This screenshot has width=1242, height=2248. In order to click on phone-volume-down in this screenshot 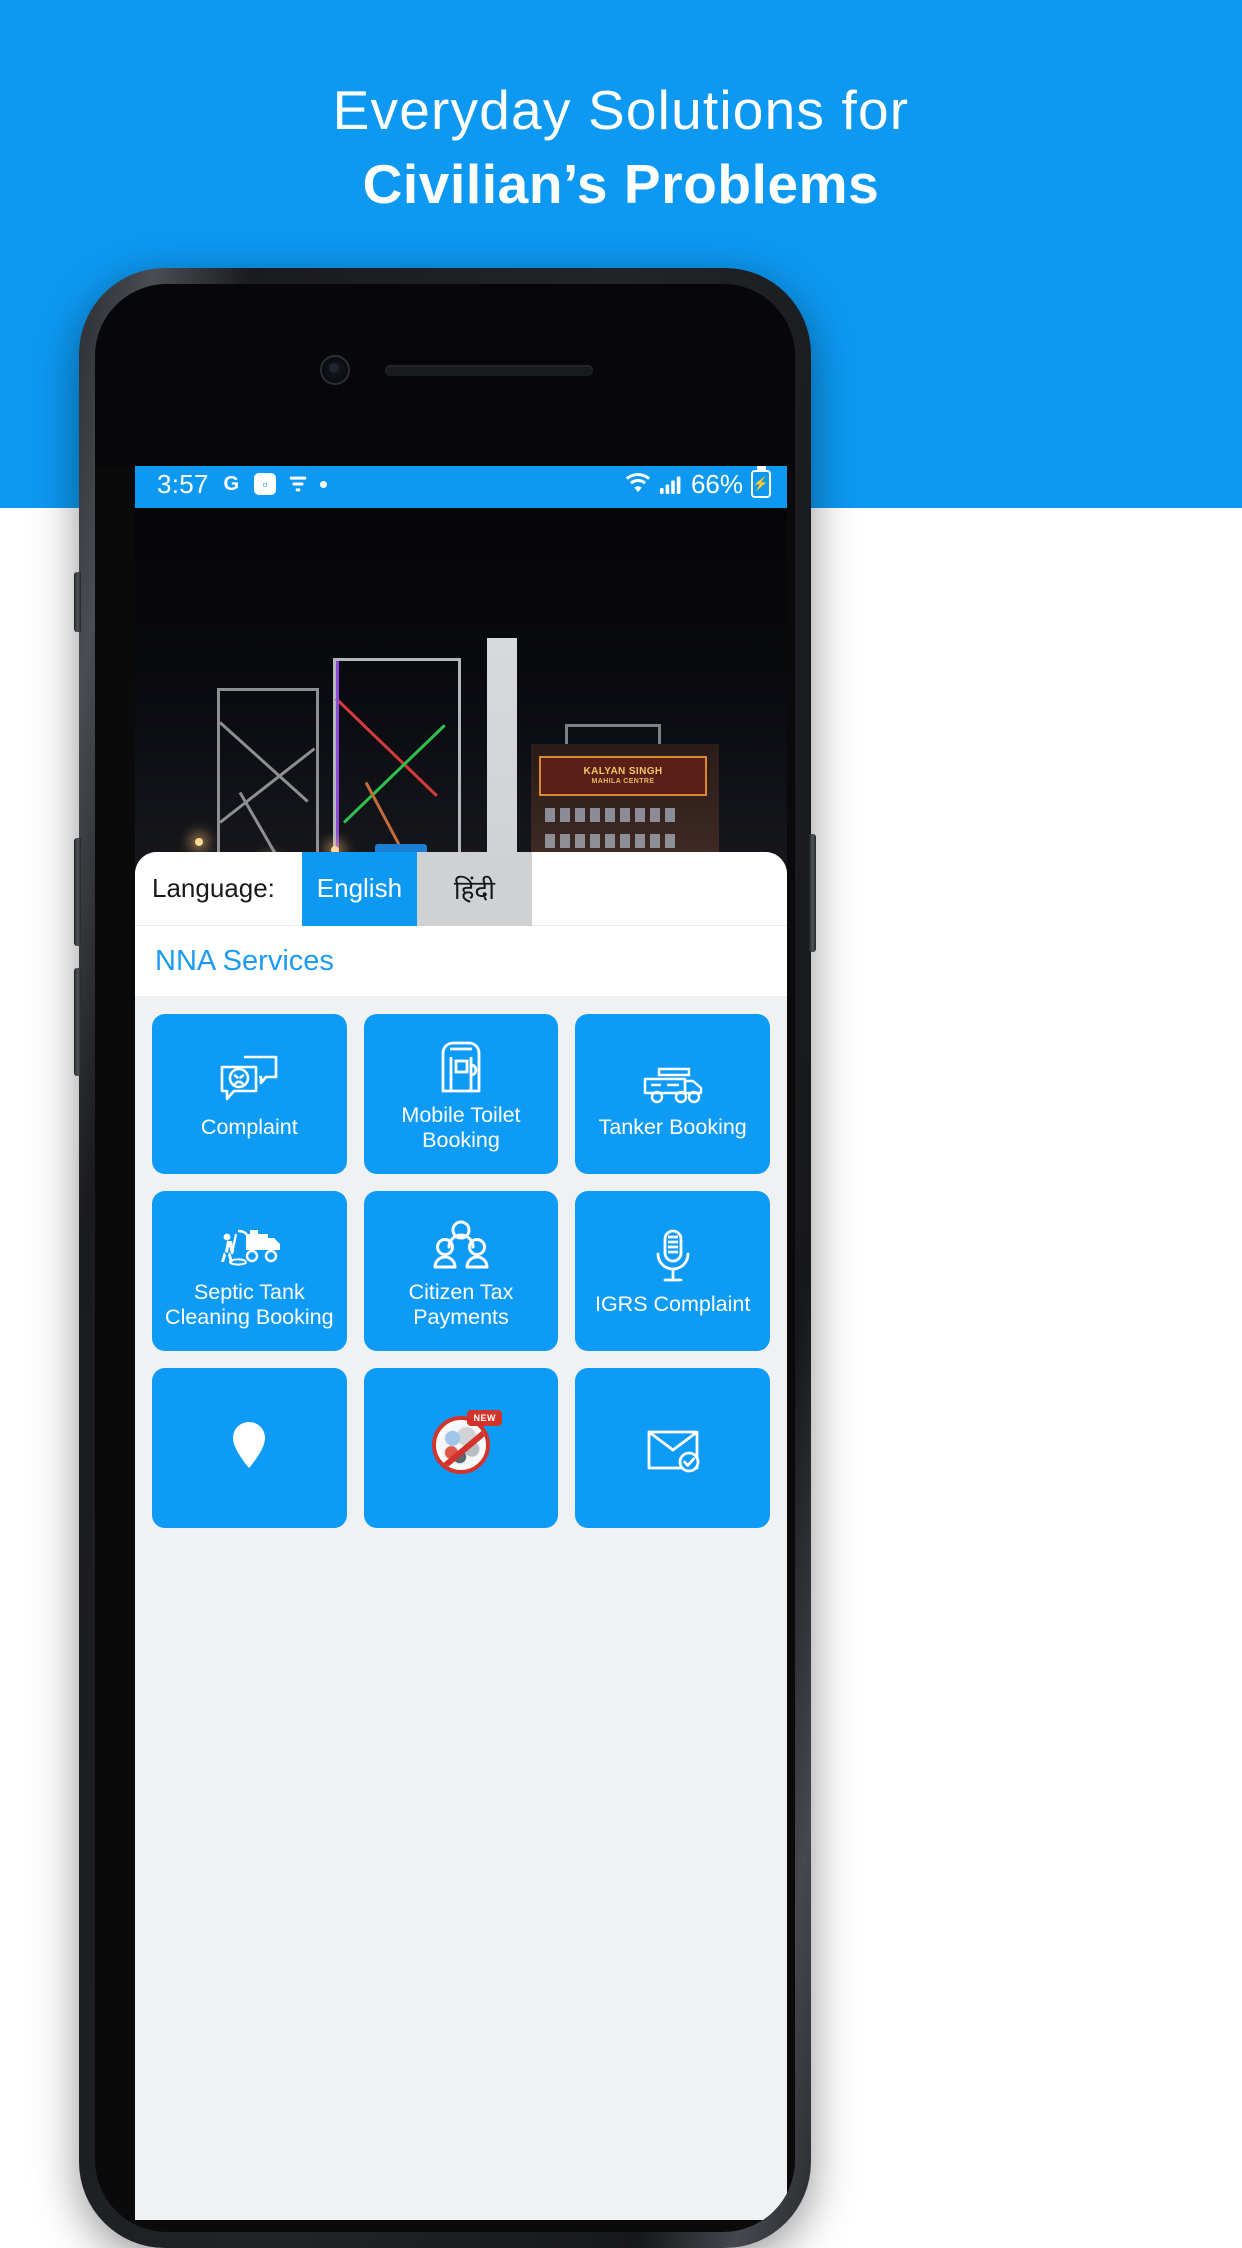, I will do `click(77, 1022)`.